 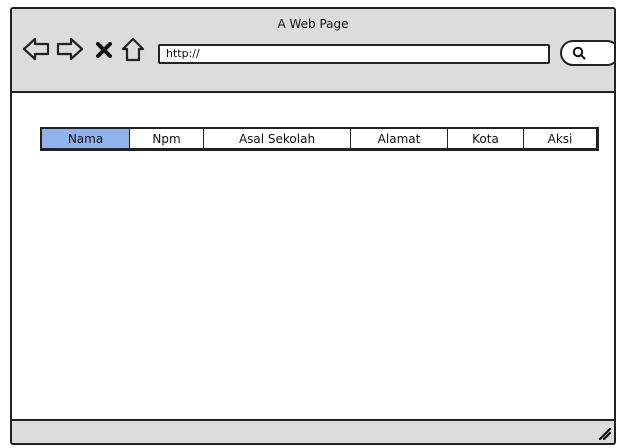 I want to click on table-header: Nama Npm Asal Sekolah Alamat Kota Aksi, so click(x=319, y=139).